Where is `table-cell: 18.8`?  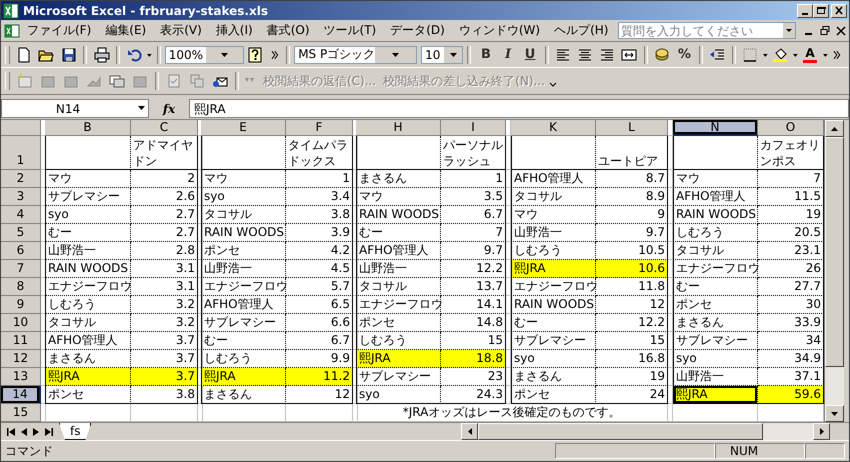
table-cell: 18.8 is located at coordinates (473, 359).